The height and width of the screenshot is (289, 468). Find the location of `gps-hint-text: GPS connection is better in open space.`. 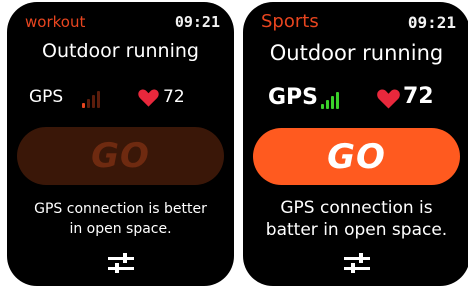

gps-hint-text: GPS connection is better in open space. is located at coordinates (120, 219).